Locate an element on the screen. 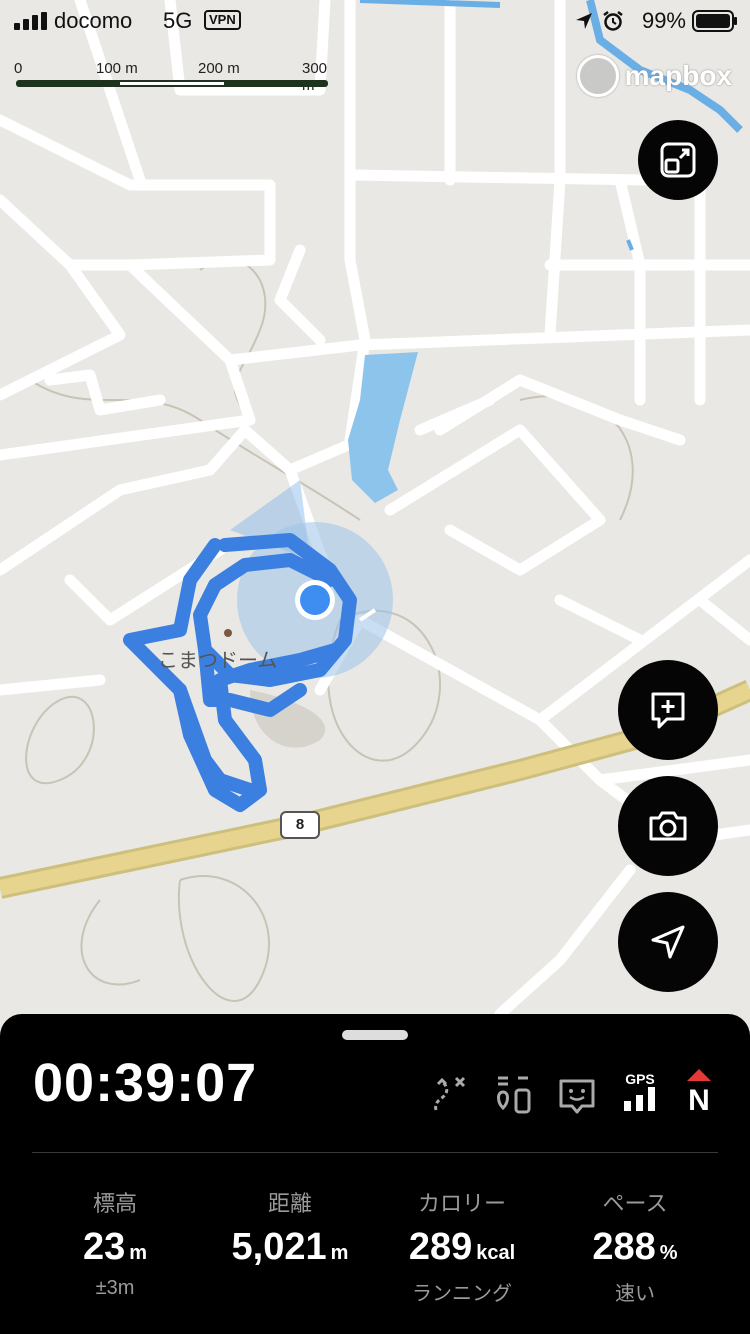 The width and height of the screenshot is (750, 1334). gps-label: GPS is located at coordinates (640, 1079).